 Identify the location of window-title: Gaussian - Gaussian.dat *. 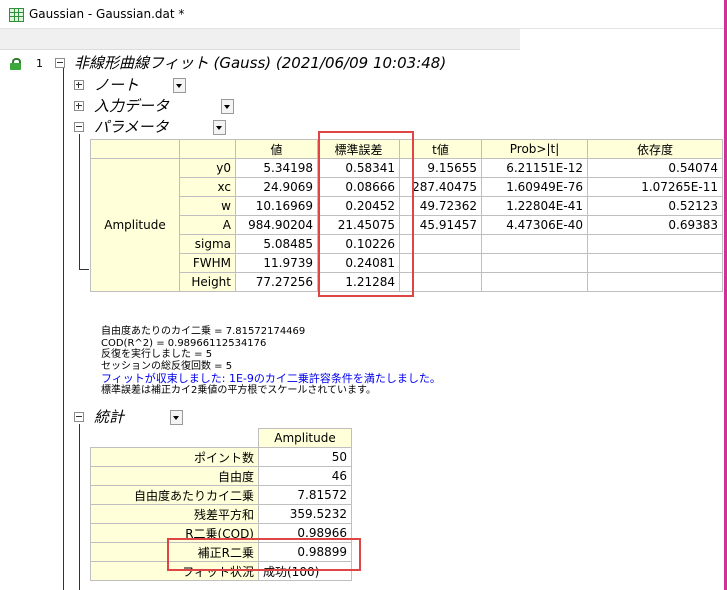
(107, 14).